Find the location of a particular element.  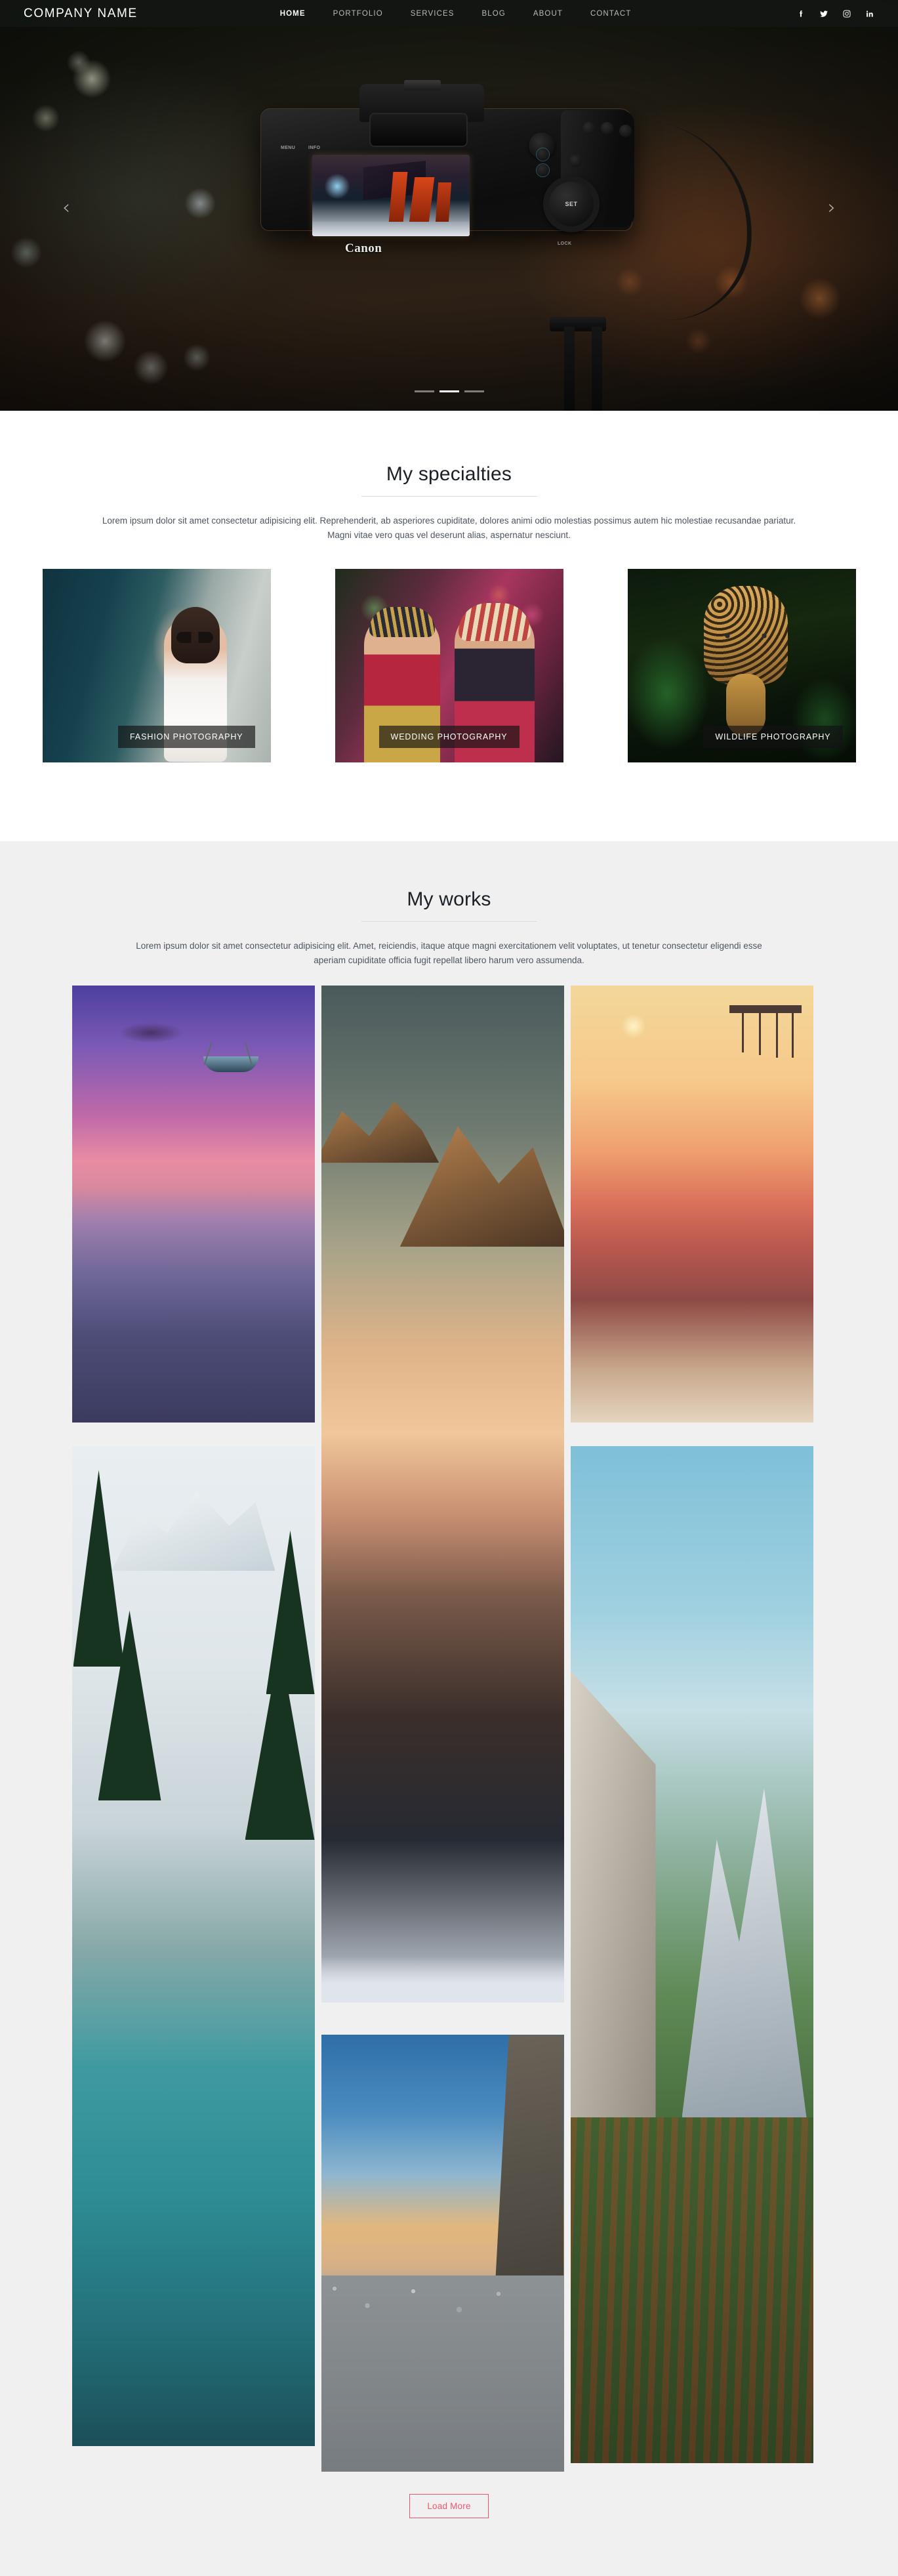

nav-item-home: HOME is located at coordinates (292, 14).